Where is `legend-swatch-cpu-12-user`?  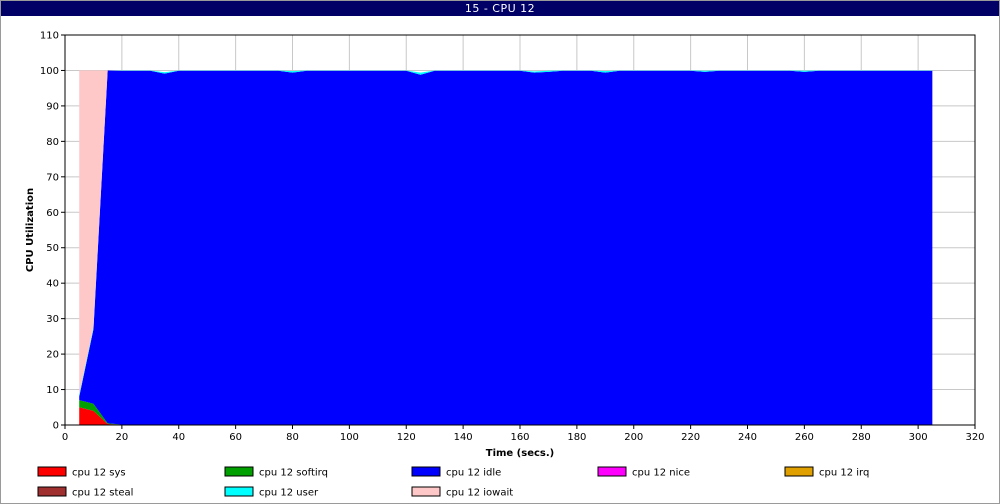 legend-swatch-cpu-12-user is located at coordinates (239, 491).